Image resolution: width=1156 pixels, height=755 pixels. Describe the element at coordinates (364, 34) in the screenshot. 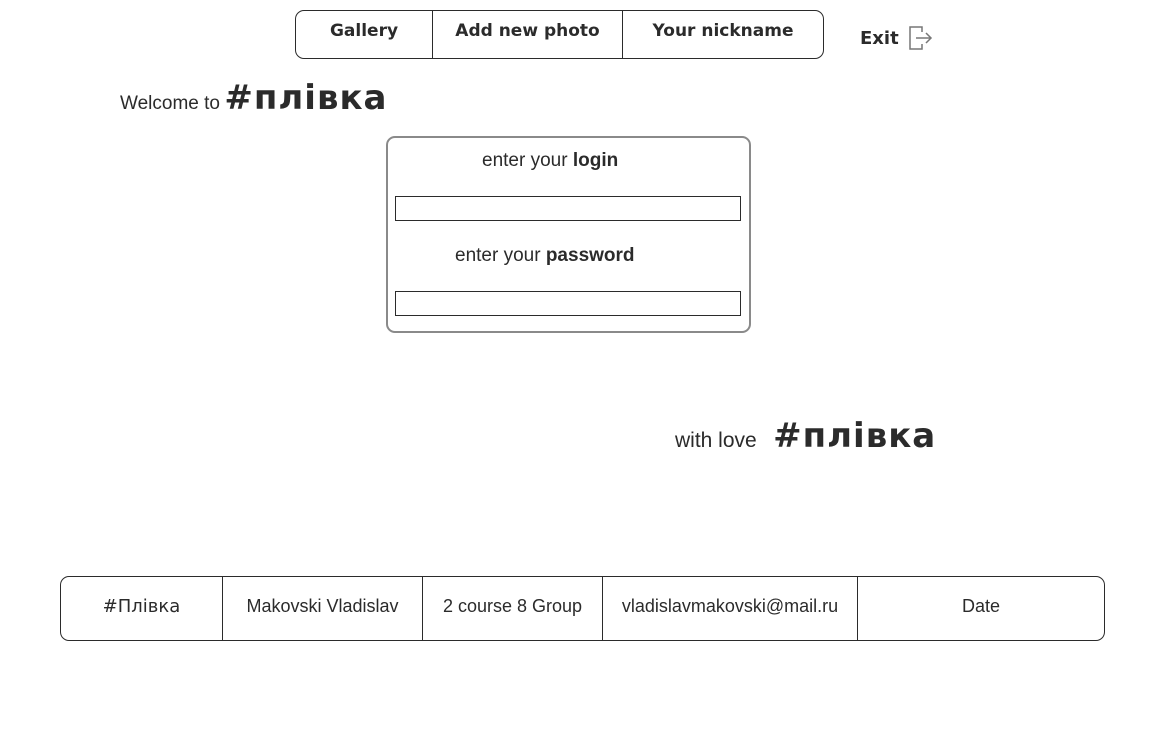

I see `nav-gallery-button: Gallery` at that location.